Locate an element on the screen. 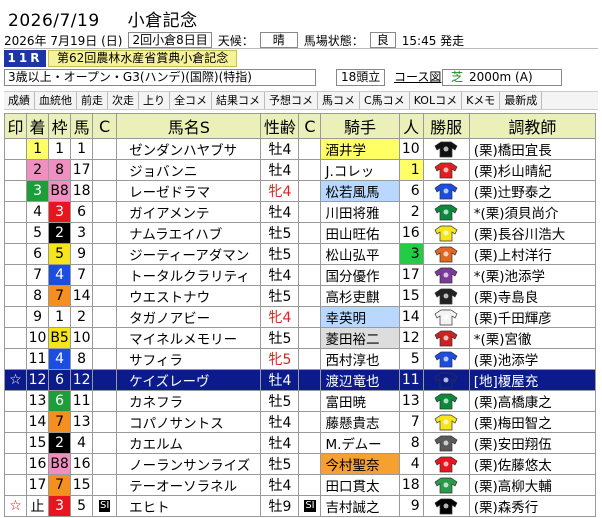 Image resolution: width=602 pixels, height=518 pixels. horse-name: コパノサントス is located at coordinates (189, 422).